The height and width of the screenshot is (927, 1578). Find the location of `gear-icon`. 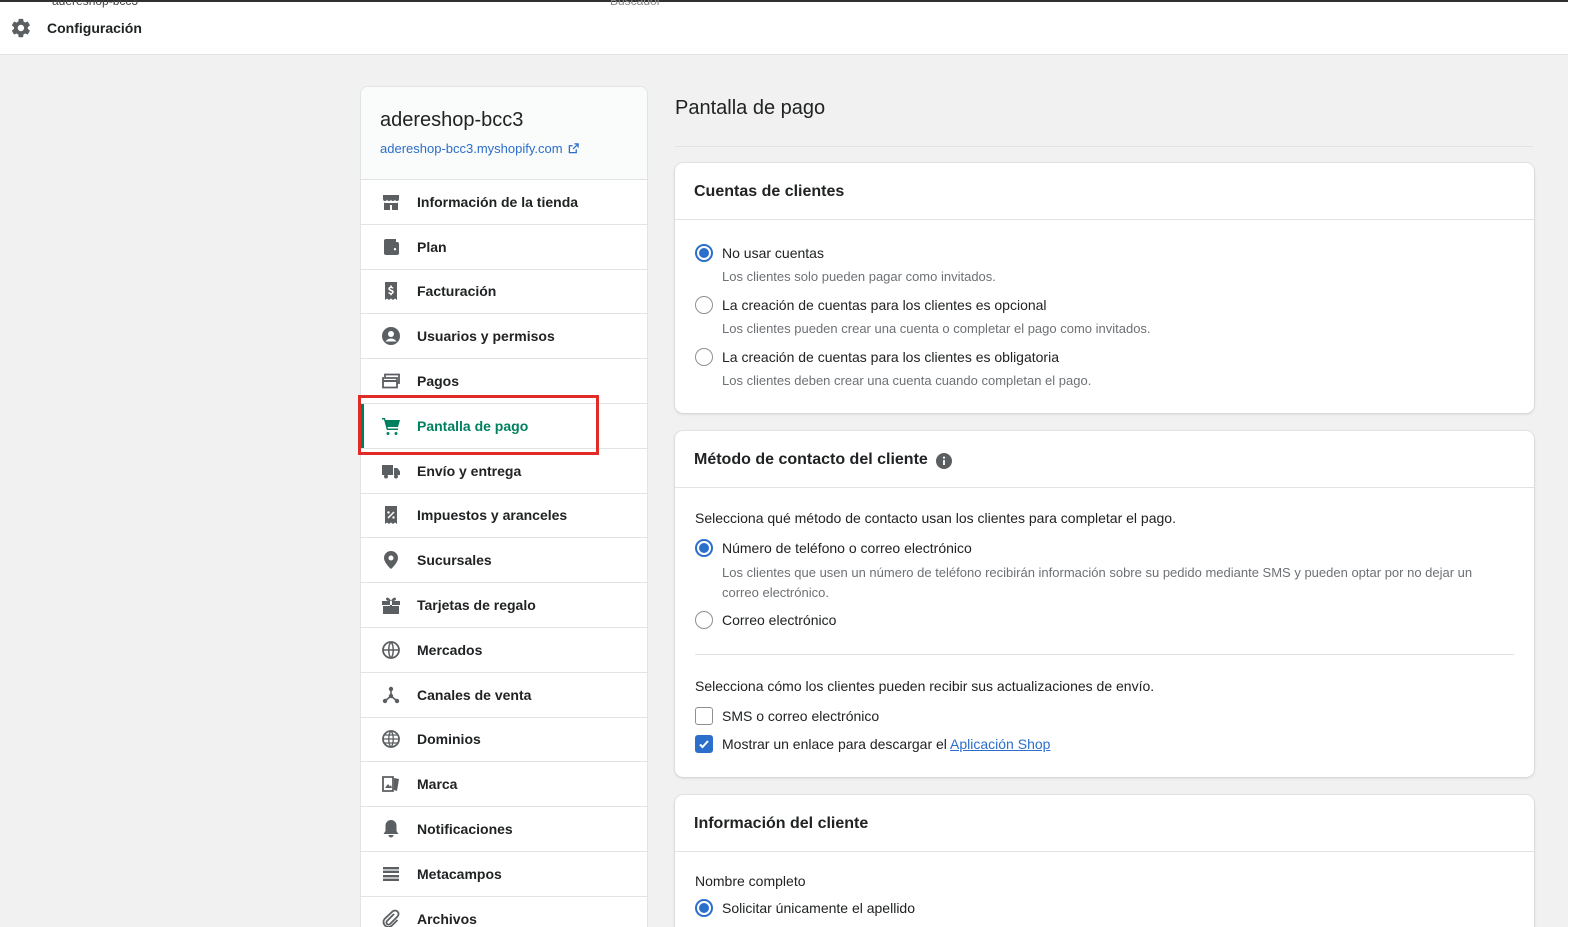

gear-icon is located at coordinates (20, 28).